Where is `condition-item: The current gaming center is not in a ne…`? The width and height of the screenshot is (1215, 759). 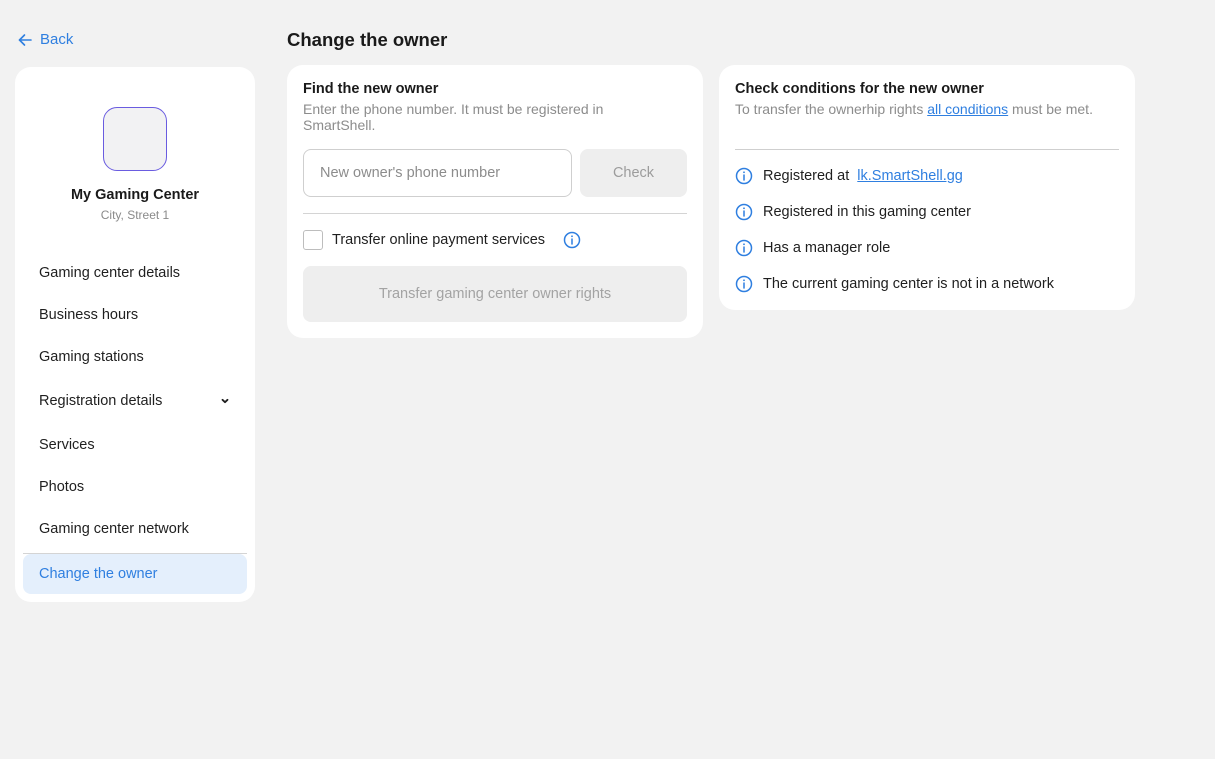 condition-item: The current gaming center is not in a ne… is located at coordinates (894, 284).